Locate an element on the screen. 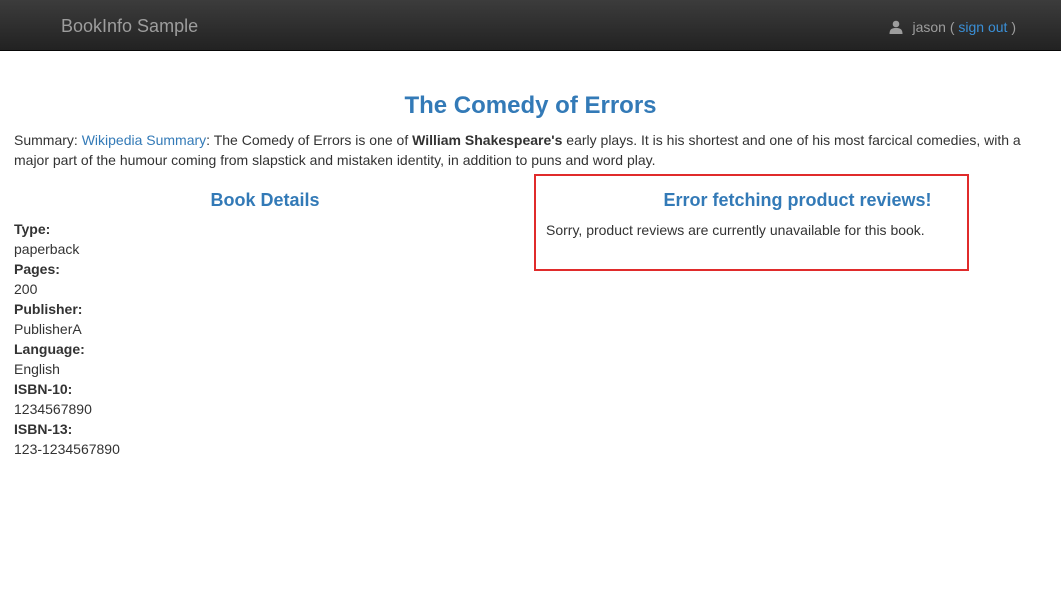 The width and height of the screenshot is (1061, 595). detail-label-isbn13: ISBN-13: is located at coordinates (43, 429).